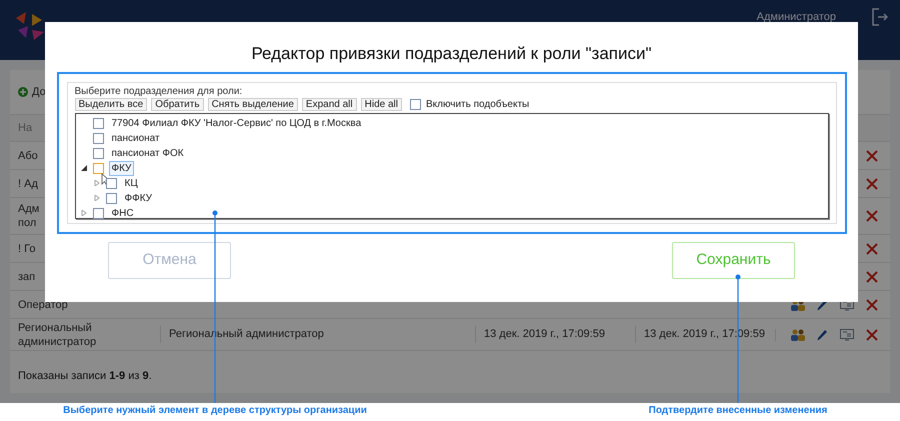  Describe the element at coordinates (159, 91) in the screenshot. I see `prompt: Выберите подразделения для роли:` at that location.